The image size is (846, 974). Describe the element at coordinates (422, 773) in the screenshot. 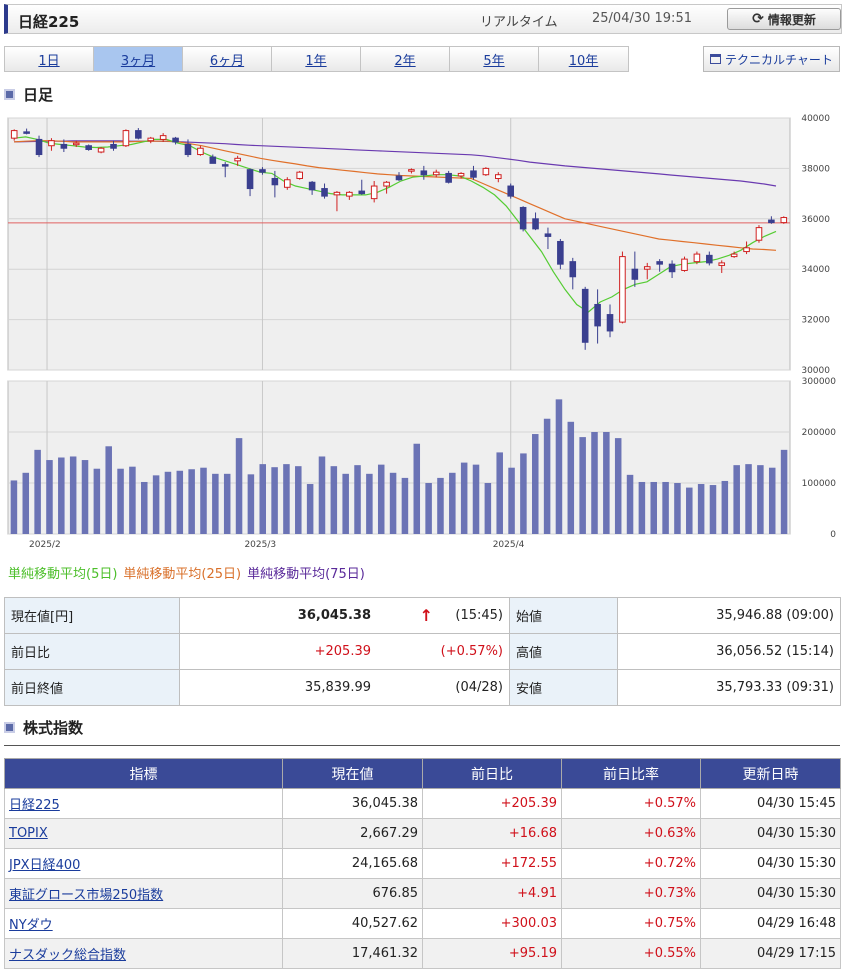

I see `index-table-header: 指標 現在値 前日比 前日比率 更新日時` at that location.